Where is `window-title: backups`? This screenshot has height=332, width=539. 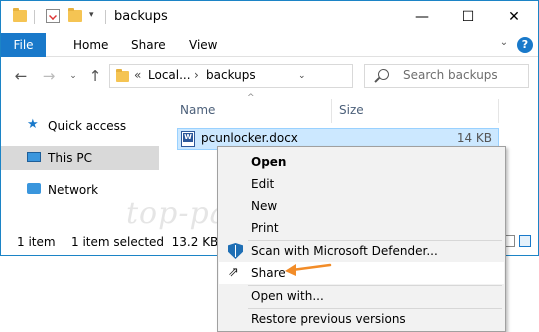
window-title: backups is located at coordinates (141, 16).